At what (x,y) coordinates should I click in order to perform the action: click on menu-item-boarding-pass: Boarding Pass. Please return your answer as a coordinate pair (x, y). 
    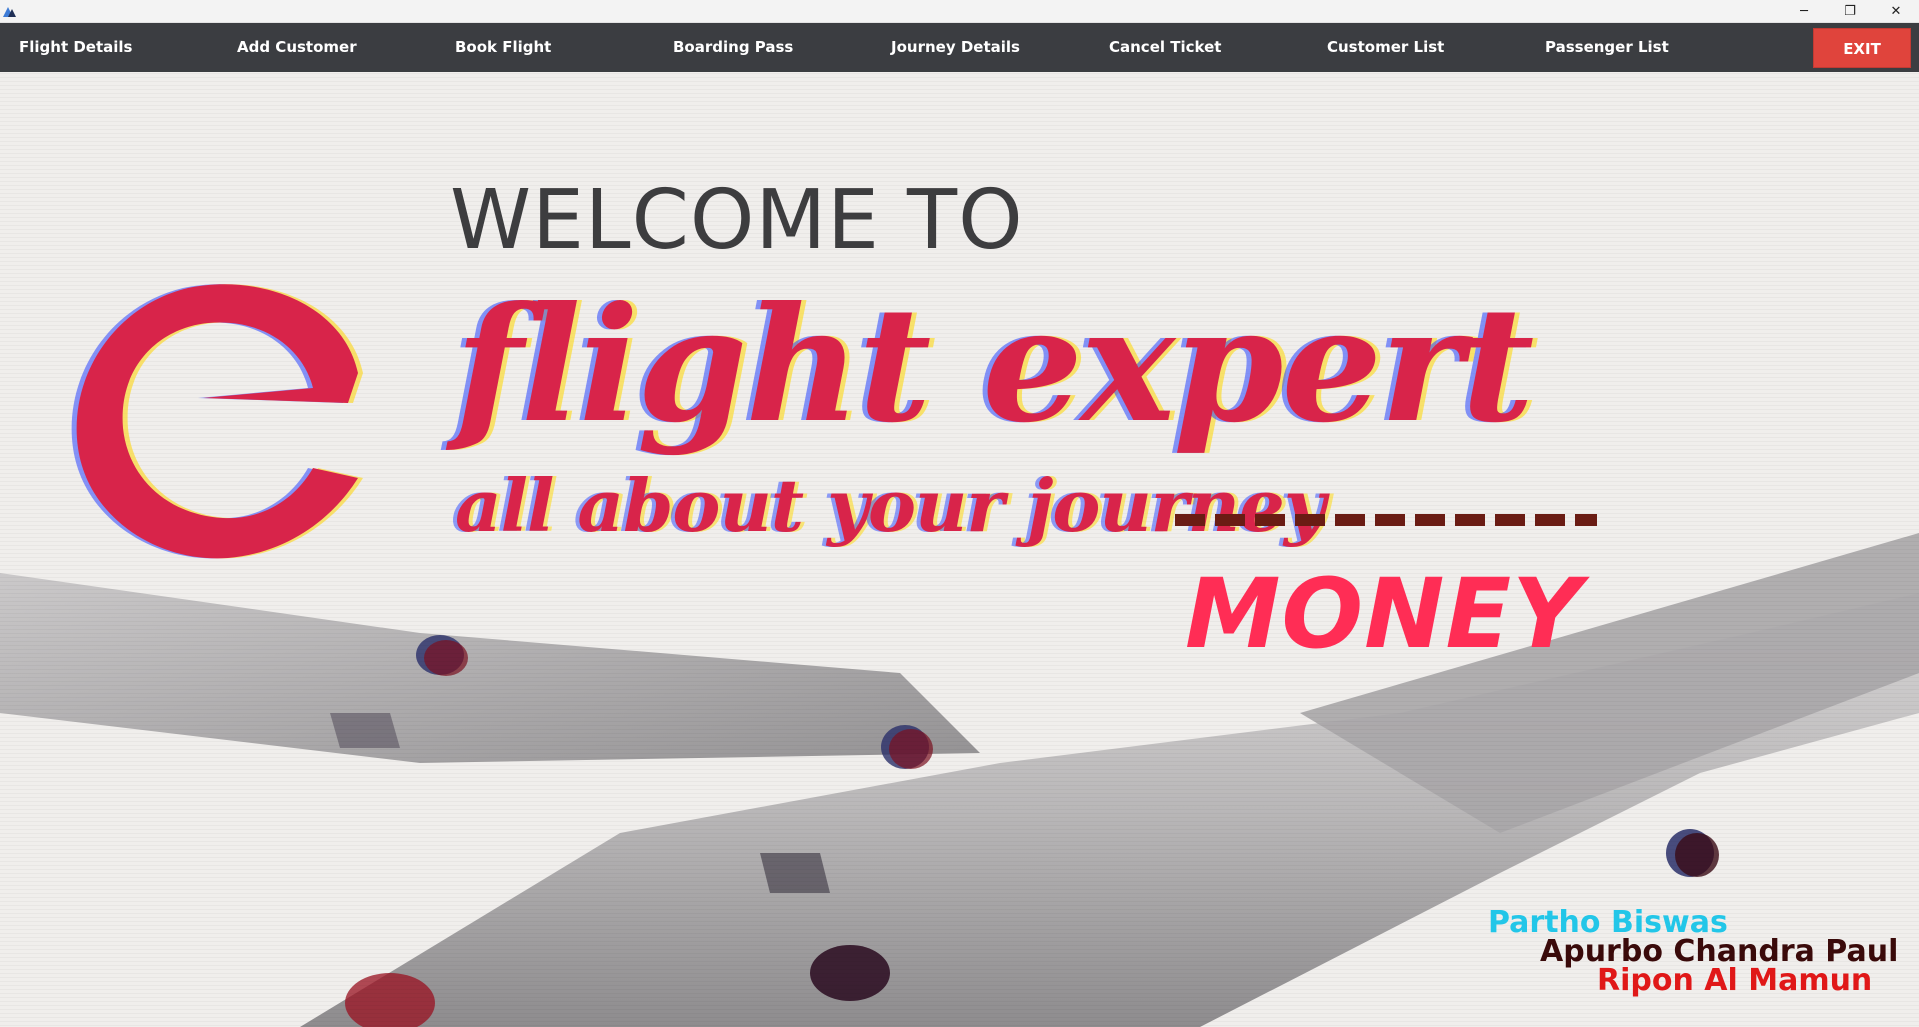
    Looking at the image, I should click on (733, 47).